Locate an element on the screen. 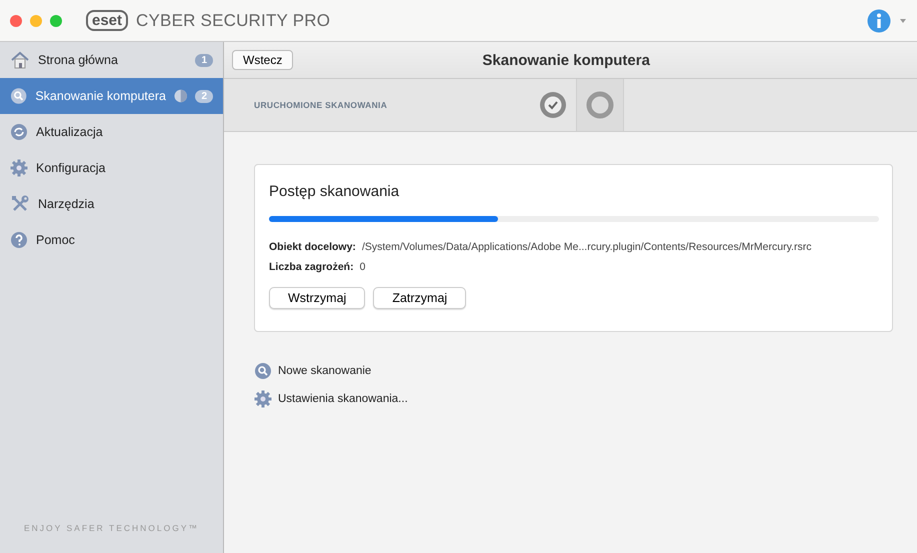 The width and height of the screenshot is (917, 553). action-button: Zatrzymaj is located at coordinates (419, 298).